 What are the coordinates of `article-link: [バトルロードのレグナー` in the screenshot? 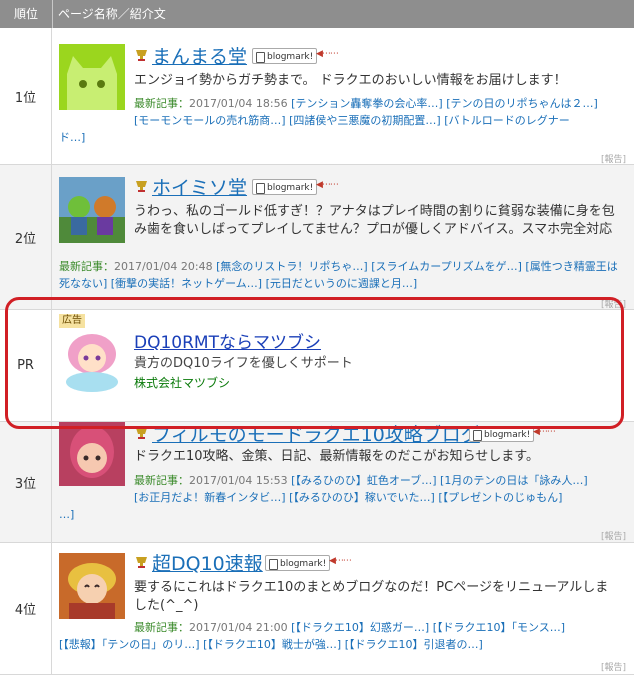 It's located at (507, 120).